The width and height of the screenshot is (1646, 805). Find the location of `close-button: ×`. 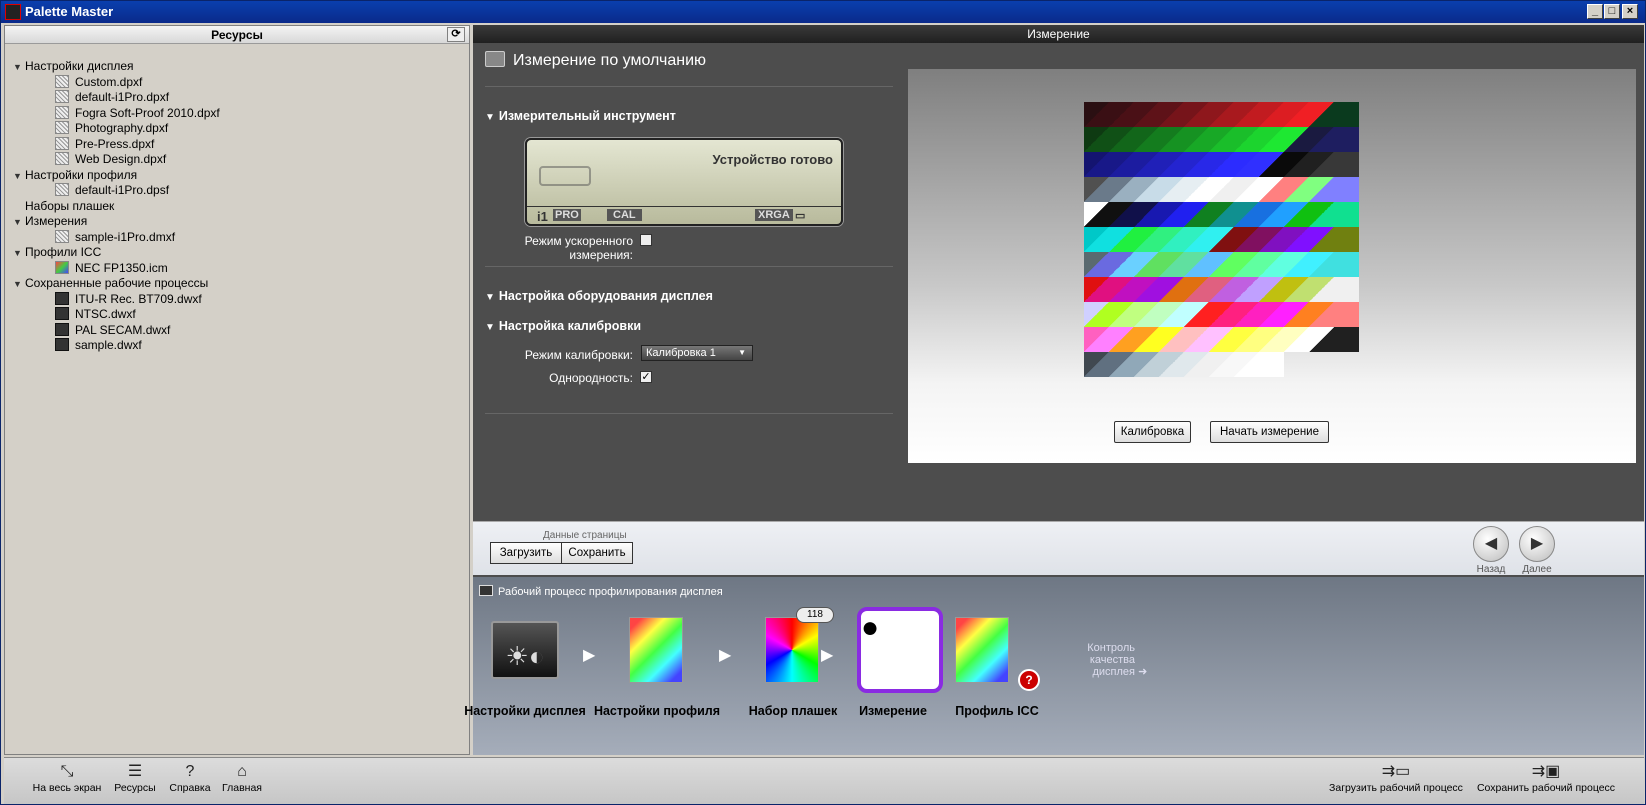

close-button: × is located at coordinates (1630, 11).